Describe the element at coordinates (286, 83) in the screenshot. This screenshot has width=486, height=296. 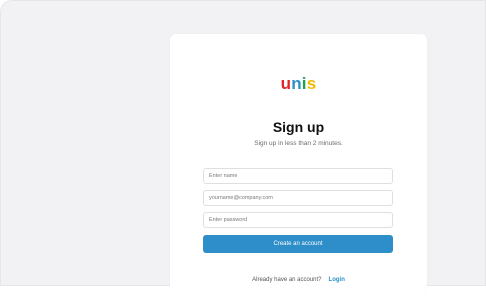
I see `logo-letter: u` at that location.